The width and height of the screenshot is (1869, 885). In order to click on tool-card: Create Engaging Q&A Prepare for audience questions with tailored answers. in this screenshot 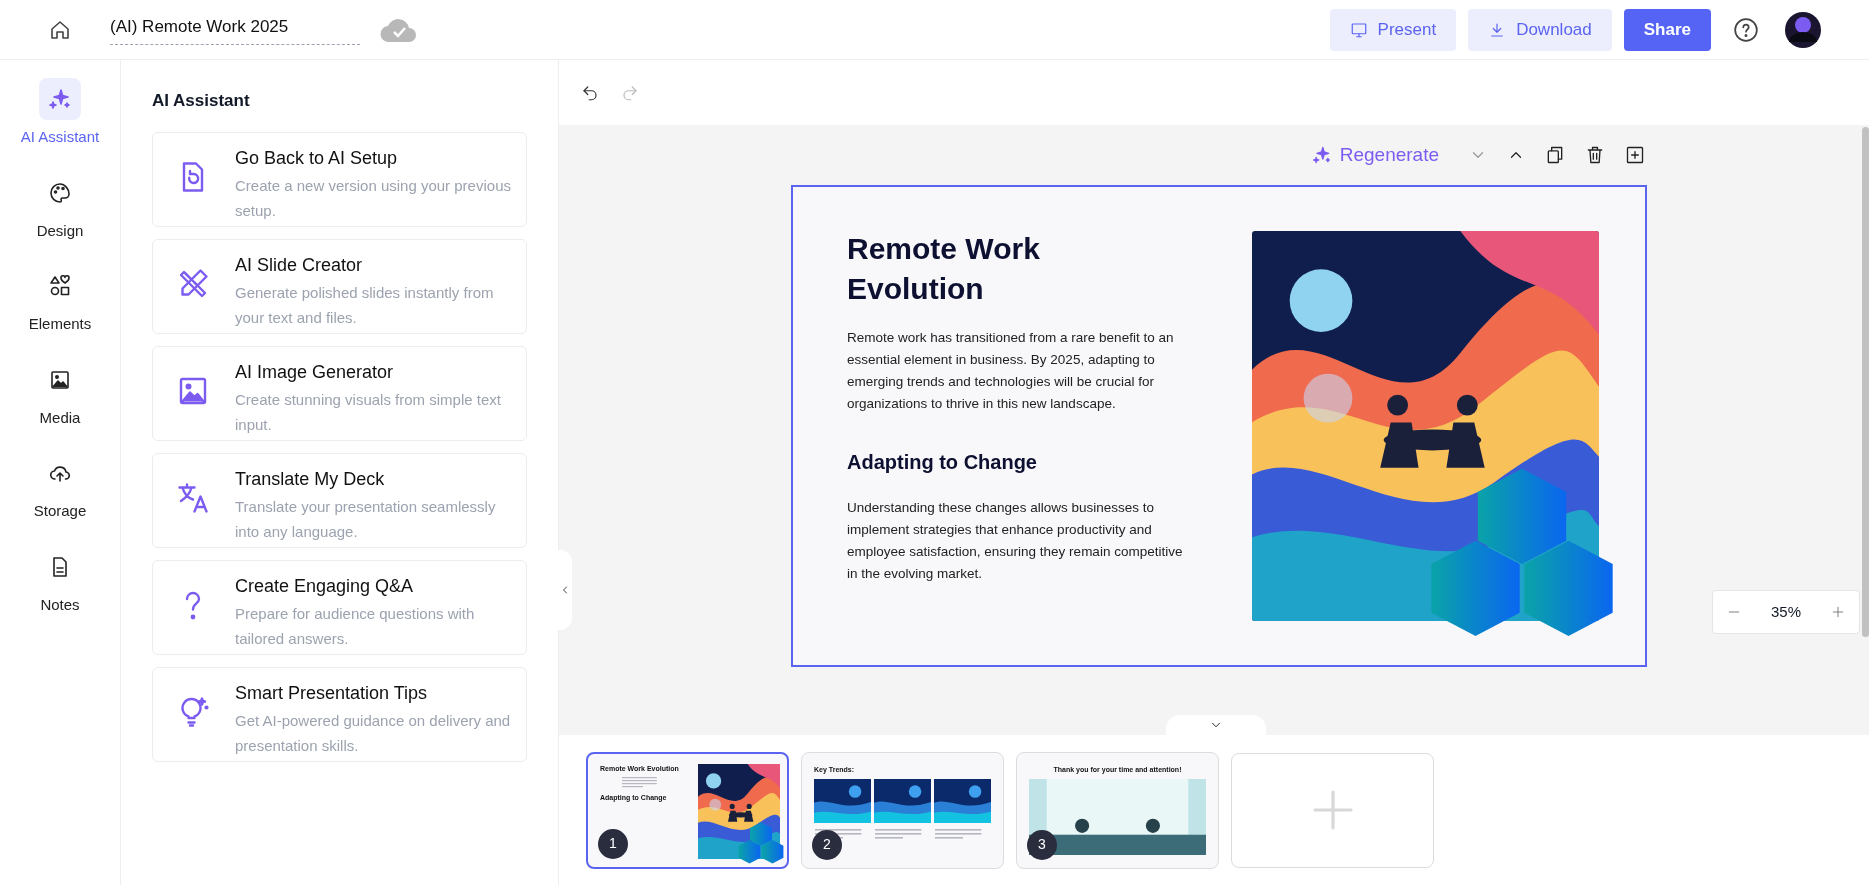, I will do `click(339, 607)`.